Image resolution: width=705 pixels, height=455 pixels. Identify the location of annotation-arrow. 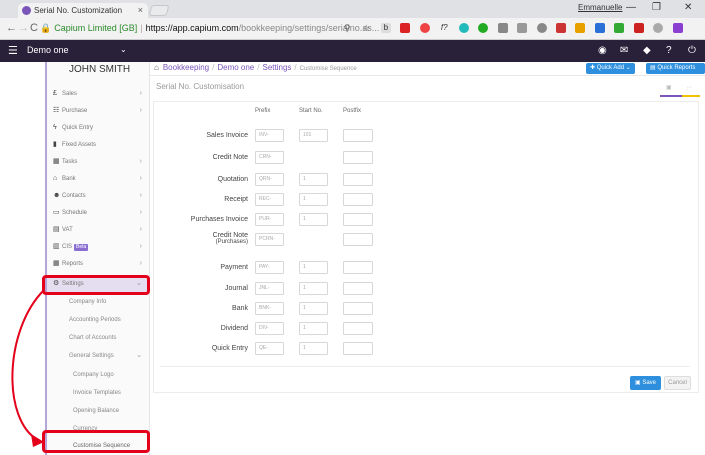
(28, 368).